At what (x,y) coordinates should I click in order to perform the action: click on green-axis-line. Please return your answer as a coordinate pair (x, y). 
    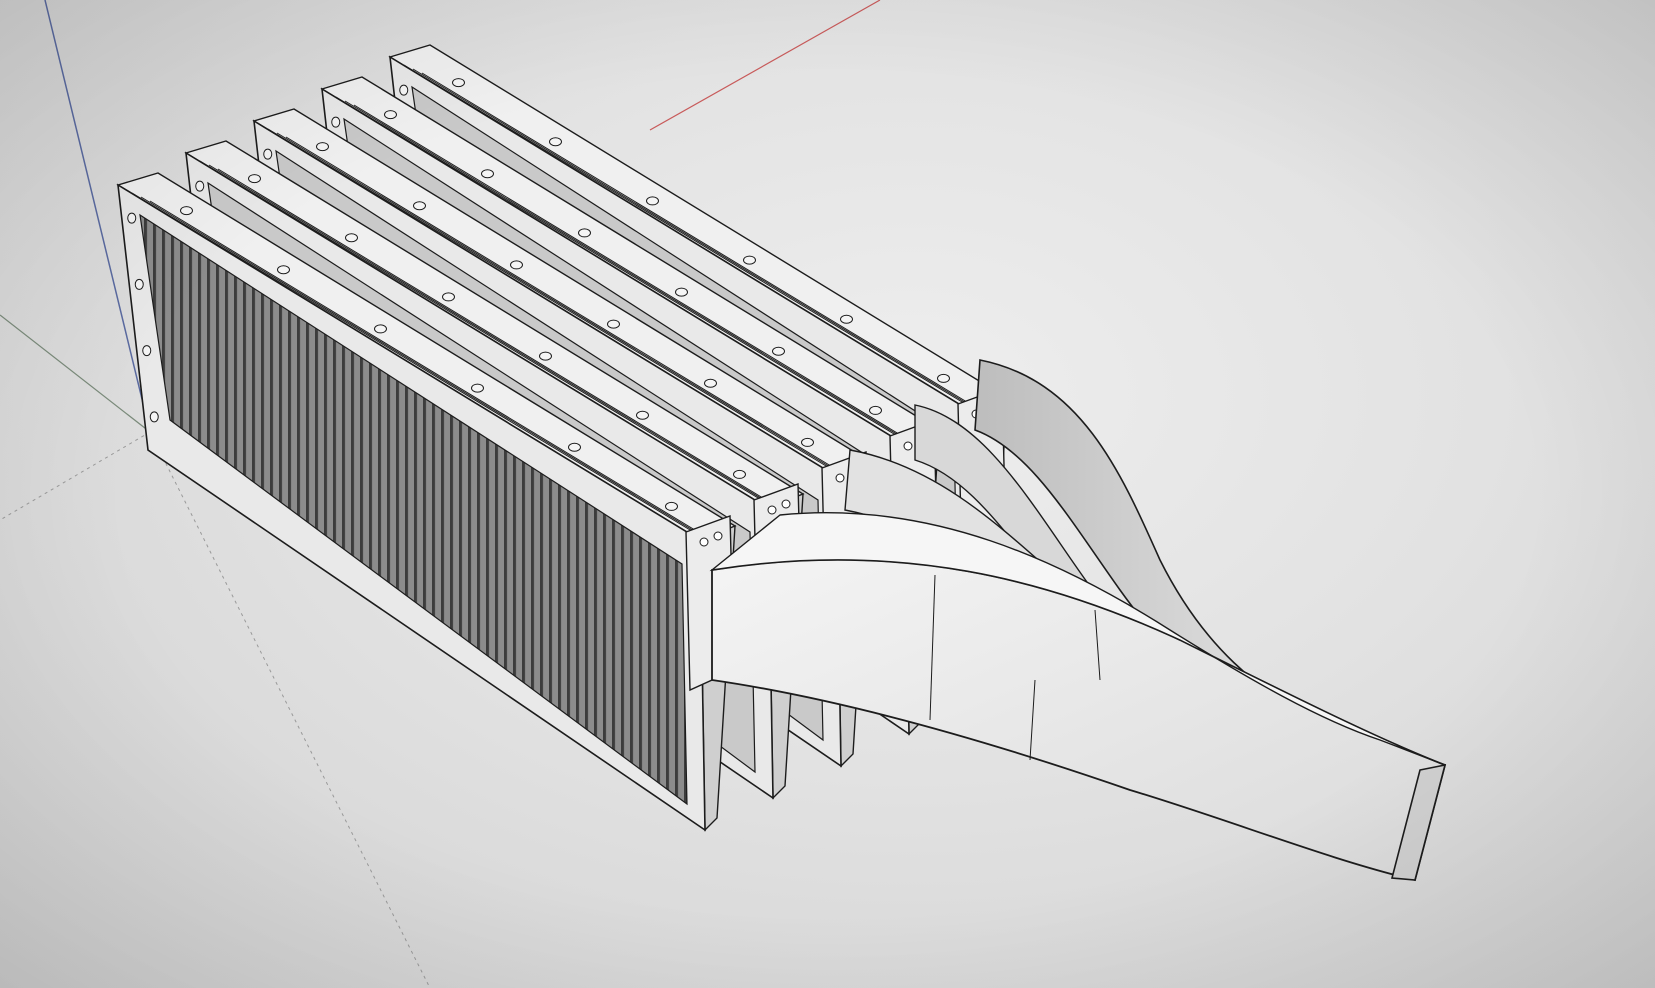
    Looking at the image, I should click on (75, 373).